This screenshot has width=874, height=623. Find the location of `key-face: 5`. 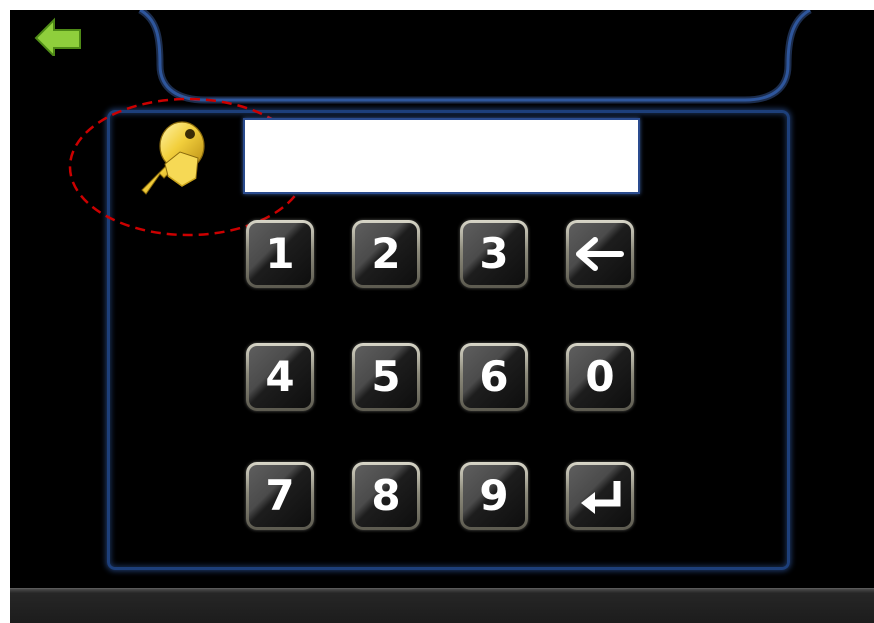

key-face: 5 is located at coordinates (386, 377).